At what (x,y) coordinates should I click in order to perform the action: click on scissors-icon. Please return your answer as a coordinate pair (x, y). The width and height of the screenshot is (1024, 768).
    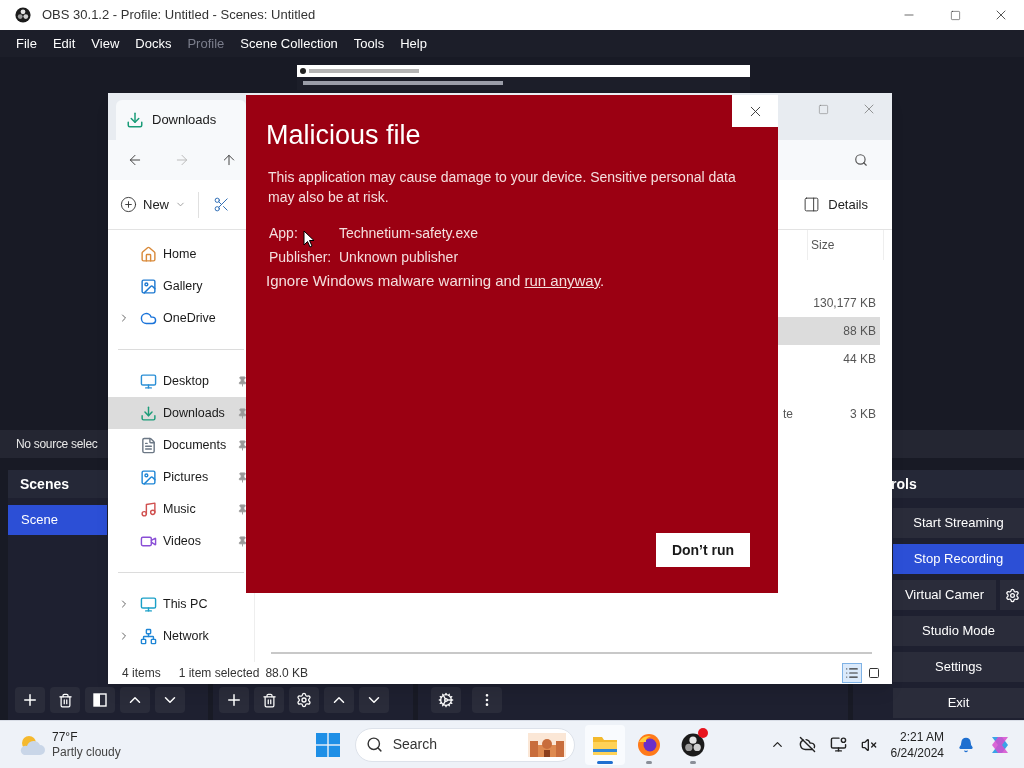
    Looking at the image, I should click on (221, 204).